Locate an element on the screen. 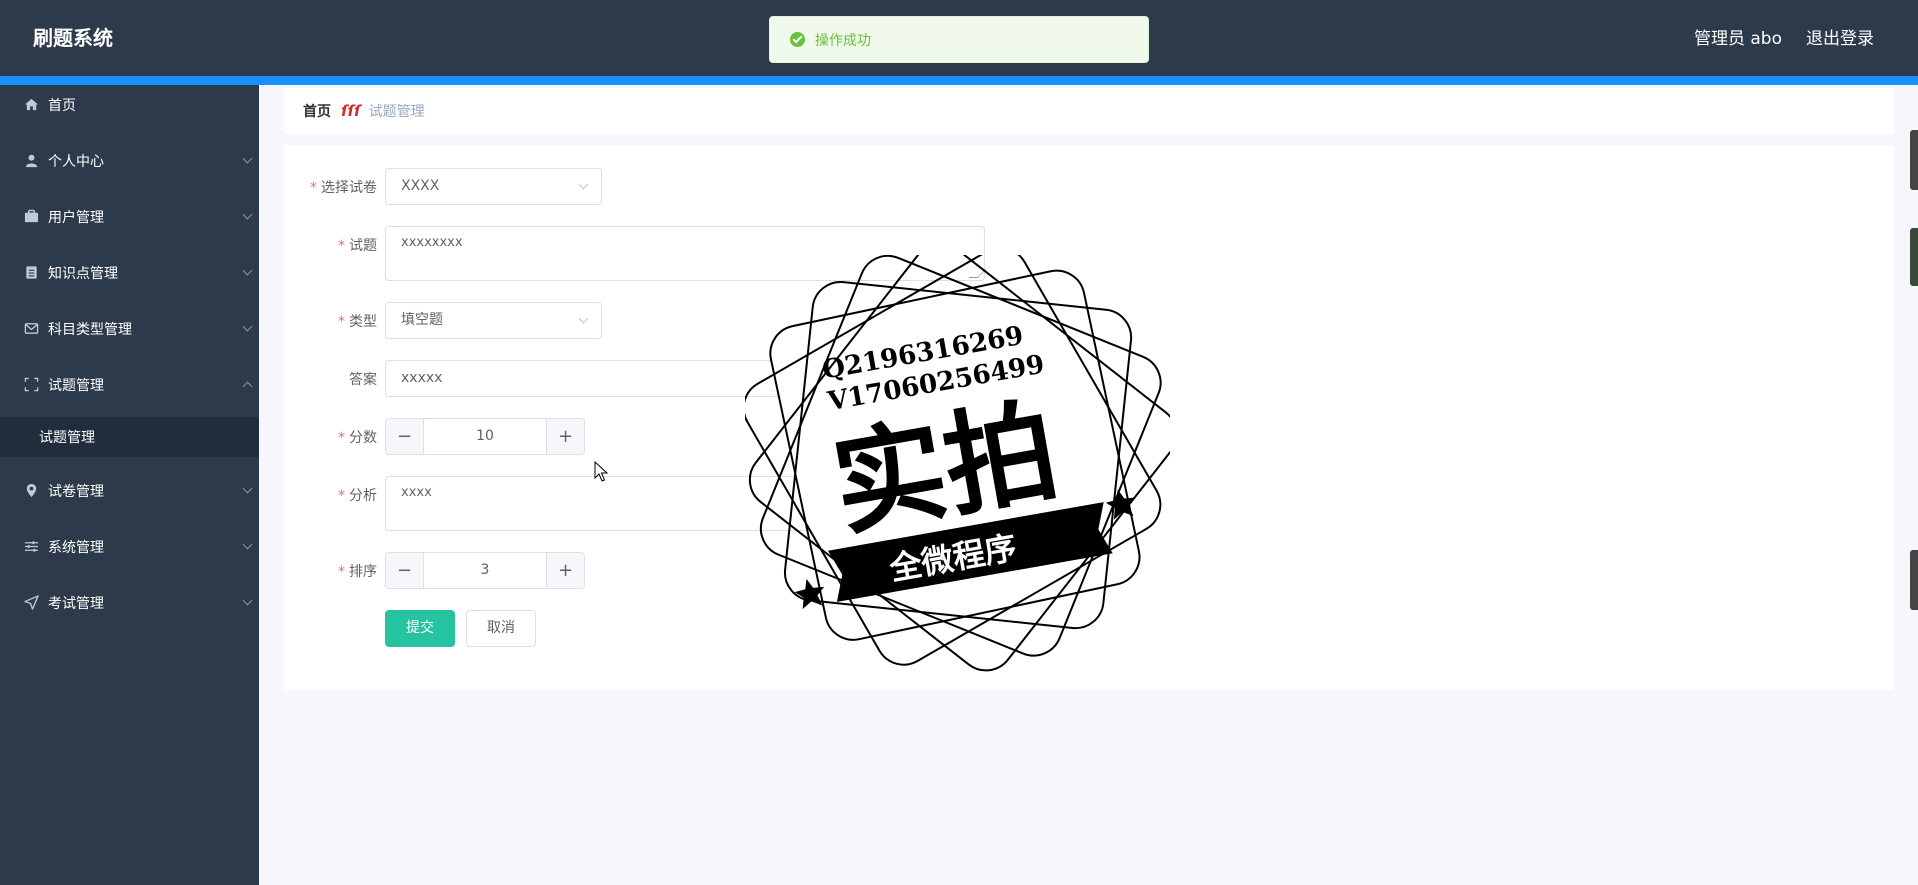  mail-icon is located at coordinates (31, 329).